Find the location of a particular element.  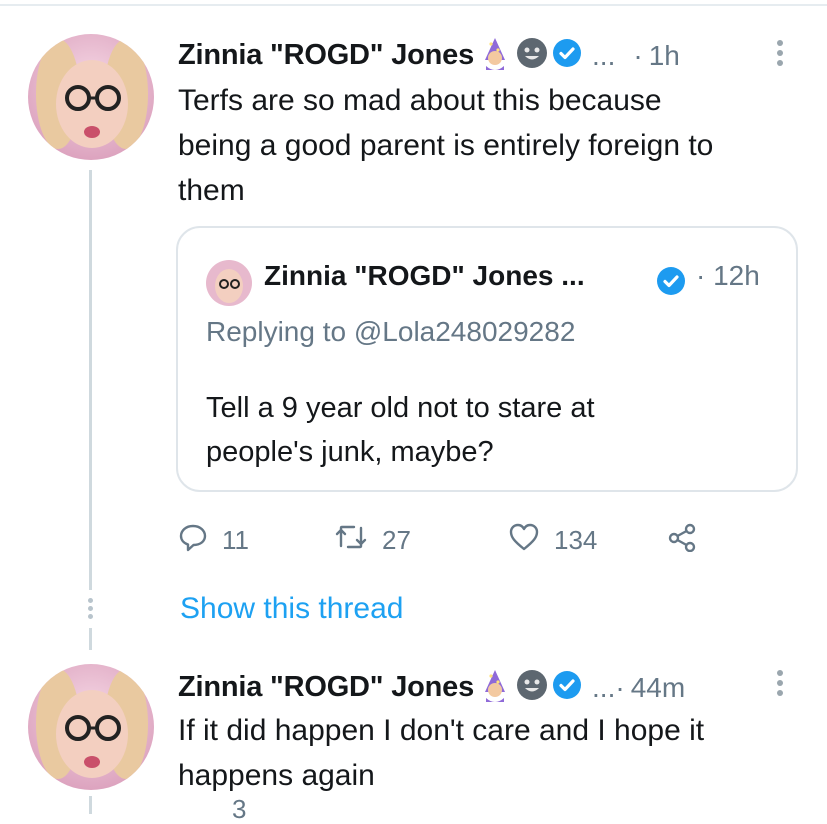

cut-off-count: 3 is located at coordinates (239, 809).